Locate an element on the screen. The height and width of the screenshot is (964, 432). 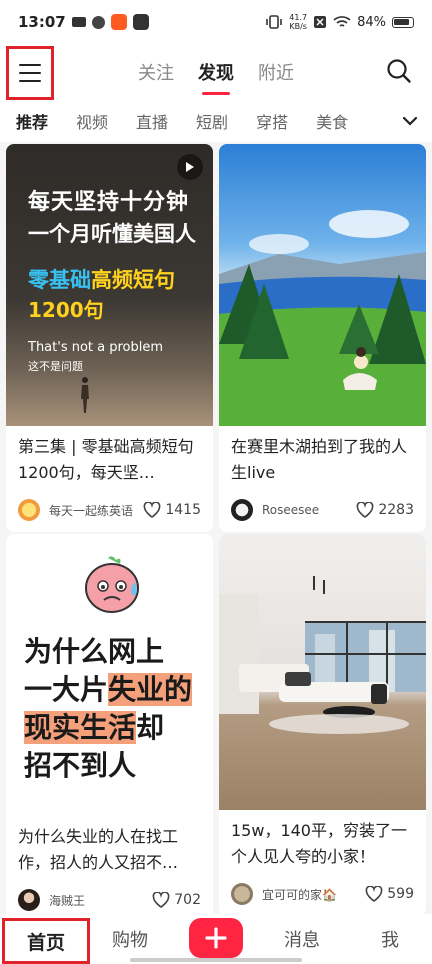
like-count: 702 is located at coordinates (187, 900).